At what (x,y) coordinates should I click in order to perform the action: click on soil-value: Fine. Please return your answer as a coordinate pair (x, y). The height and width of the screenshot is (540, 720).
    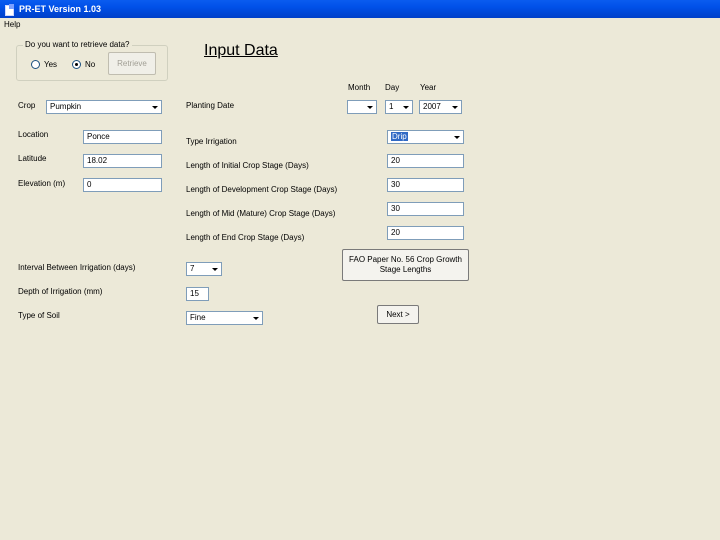
    Looking at the image, I should click on (198, 317).